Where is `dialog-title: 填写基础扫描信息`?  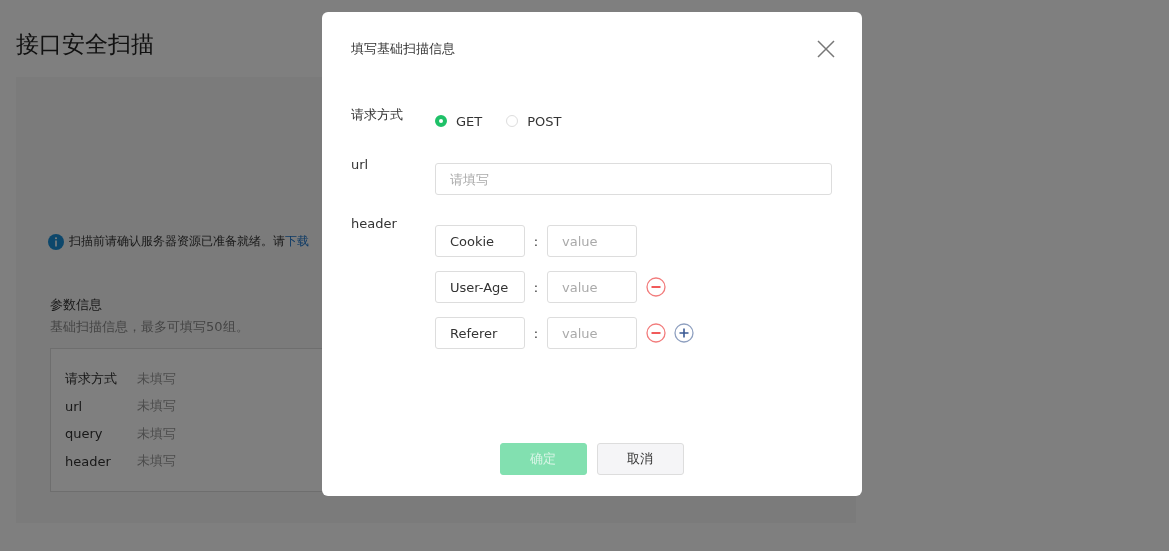 dialog-title: 填写基础扫描信息 is located at coordinates (403, 49).